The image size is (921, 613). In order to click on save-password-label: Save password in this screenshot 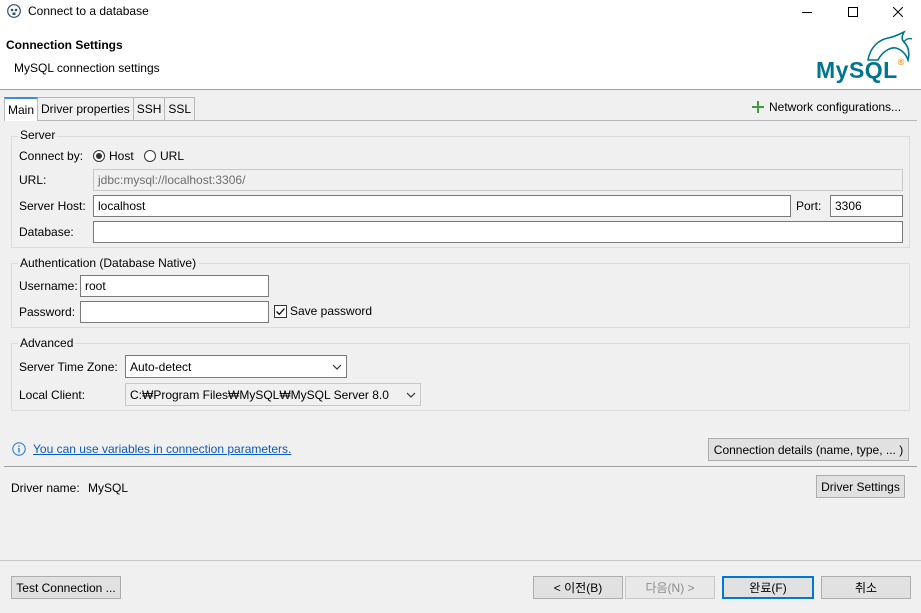, I will do `click(331, 311)`.